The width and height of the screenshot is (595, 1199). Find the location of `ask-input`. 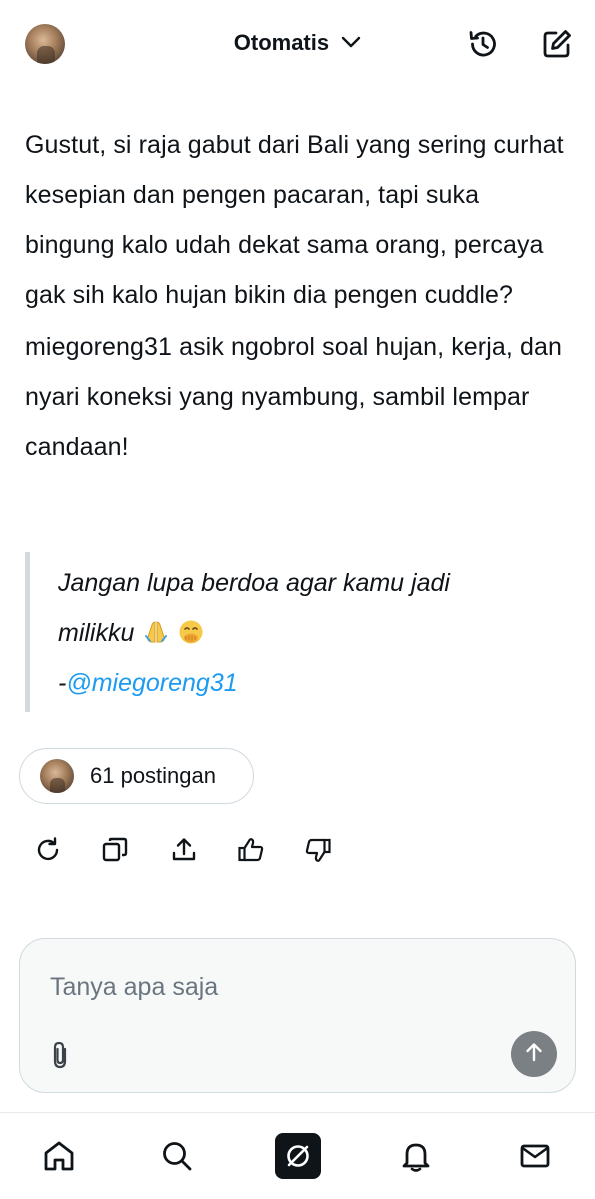

ask-input is located at coordinates (285, 987).